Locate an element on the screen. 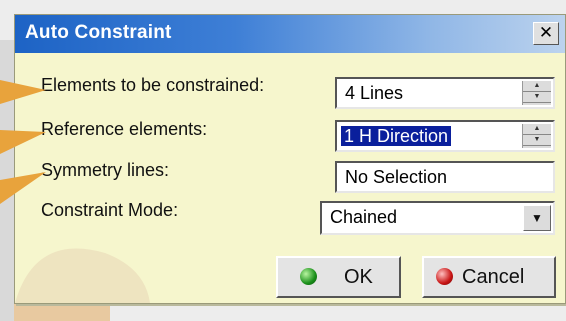 The image size is (566, 321). reference-spinner: ▲ ▼ is located at coordinates (536, 136).